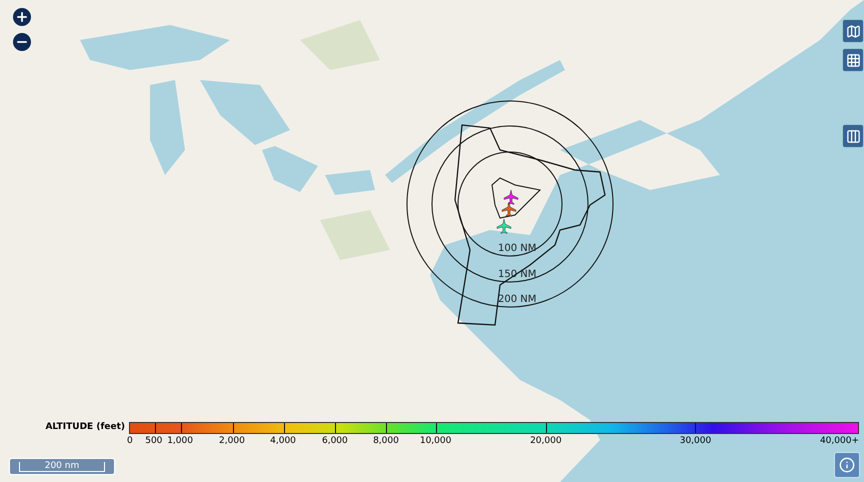 The width and height of the screenshot is (864, 482). What do you see at coordinates (62, 467) in the screenshot?
I see `scale-label: 200 nm` at bounding box center [62, 467].